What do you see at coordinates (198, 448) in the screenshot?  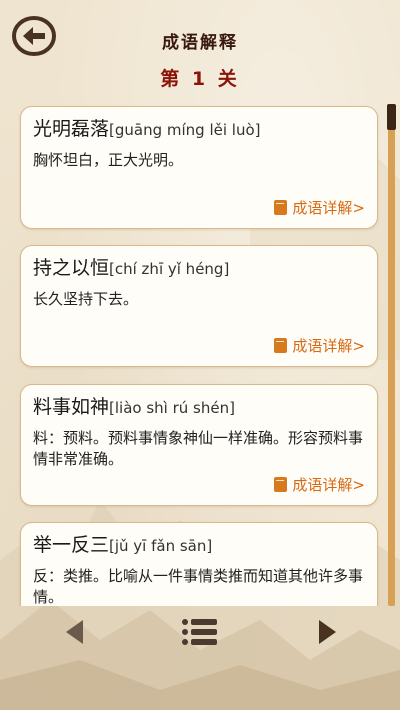 I see `idiom-description: 料：预料。预料事情象神仙一样准确。形容预料事情非常准确。` at bounding box center [198, 448].